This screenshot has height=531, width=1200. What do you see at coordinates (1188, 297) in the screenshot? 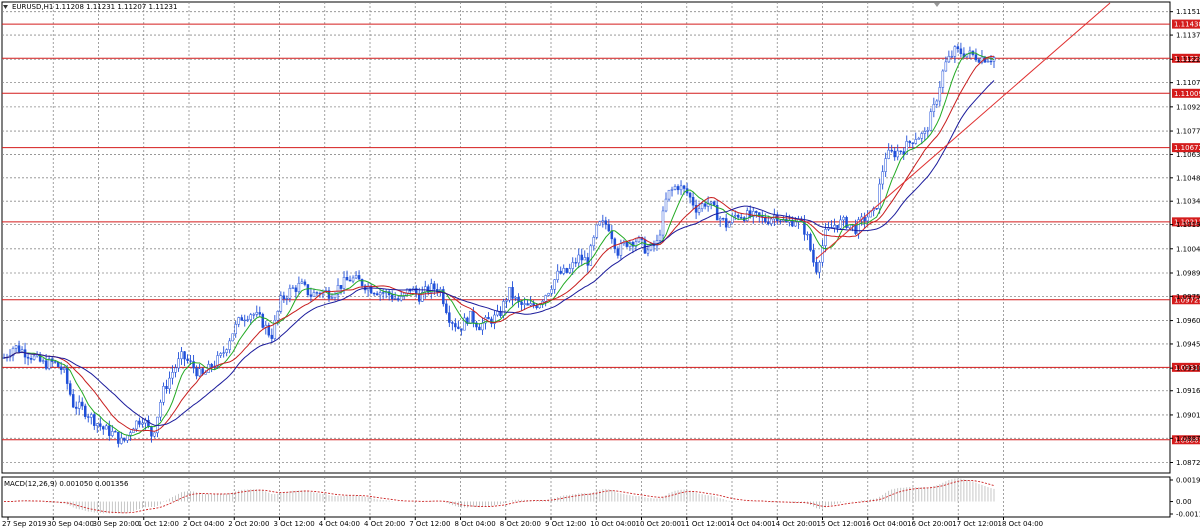
I see `price-axis-label: 1.09750` at bounding box center [1188, 297].